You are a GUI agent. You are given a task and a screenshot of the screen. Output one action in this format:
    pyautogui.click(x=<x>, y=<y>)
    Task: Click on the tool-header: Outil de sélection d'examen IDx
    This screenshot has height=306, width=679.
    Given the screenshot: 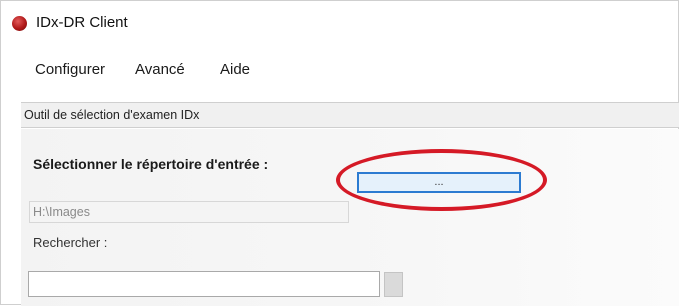 What is the action you would take?
    pyautogui.click(x=350, y=115)
    